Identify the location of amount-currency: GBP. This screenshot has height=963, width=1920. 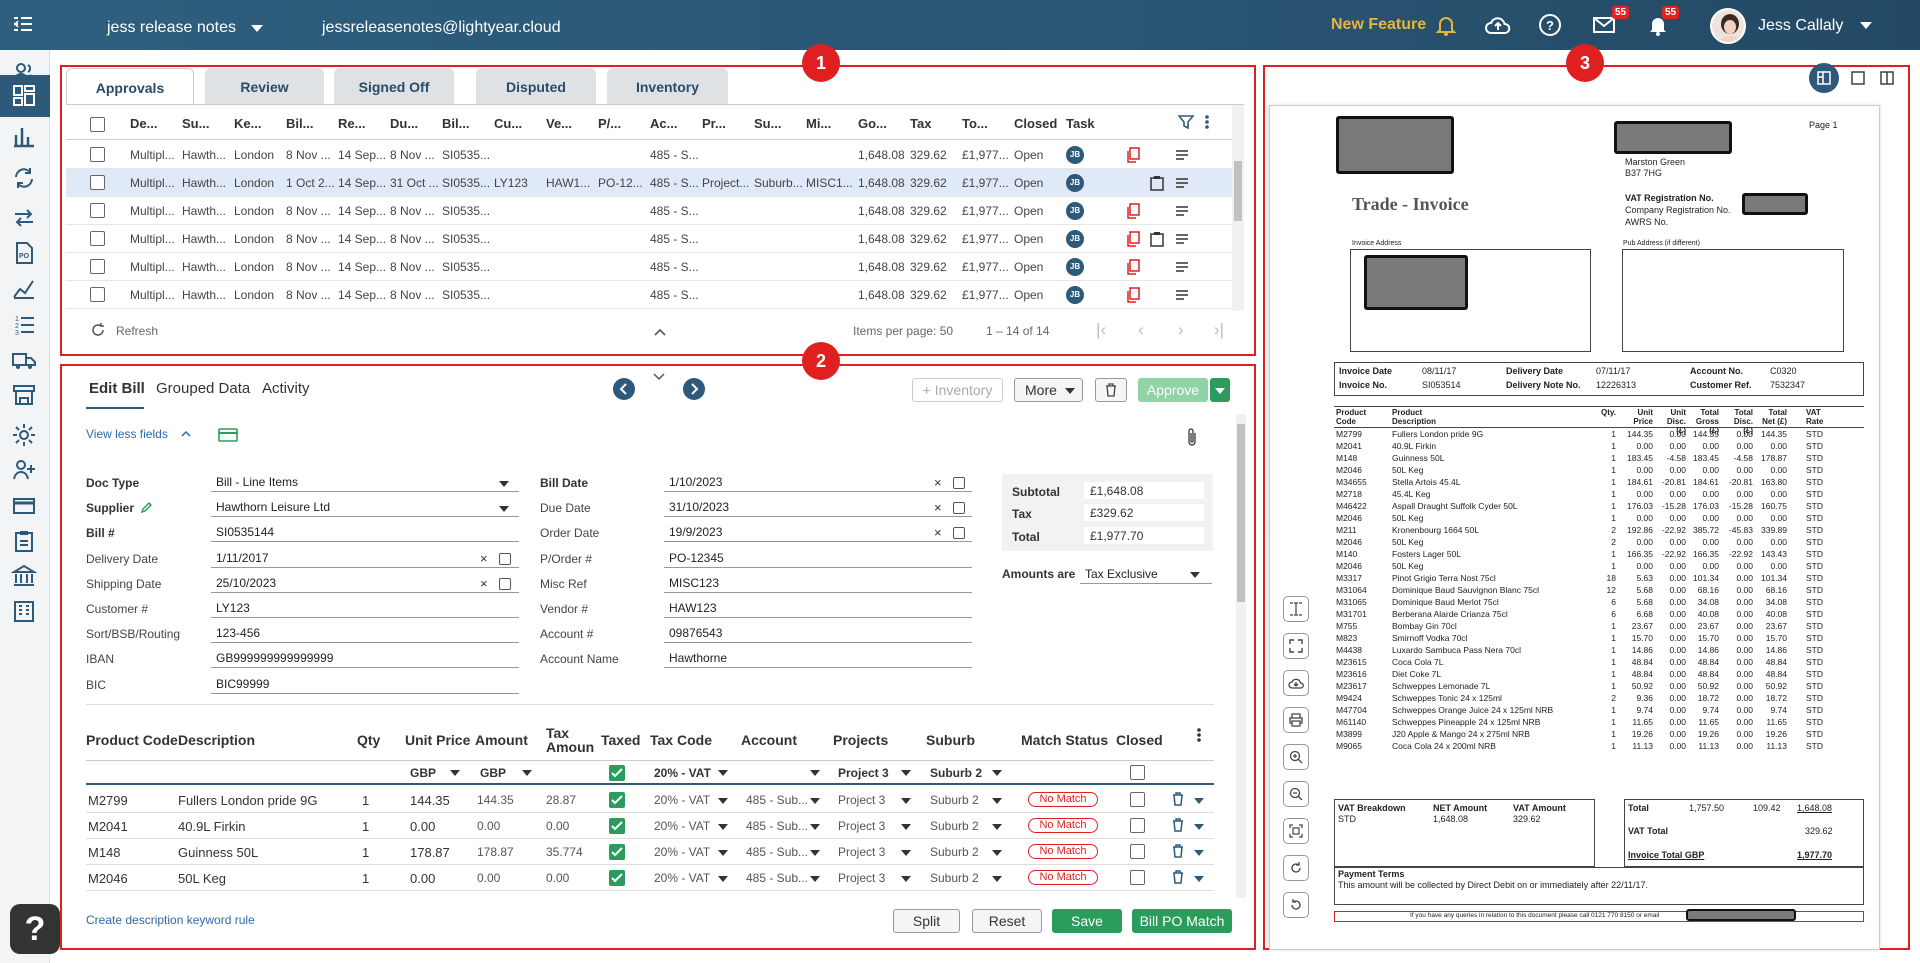
(493, 773).